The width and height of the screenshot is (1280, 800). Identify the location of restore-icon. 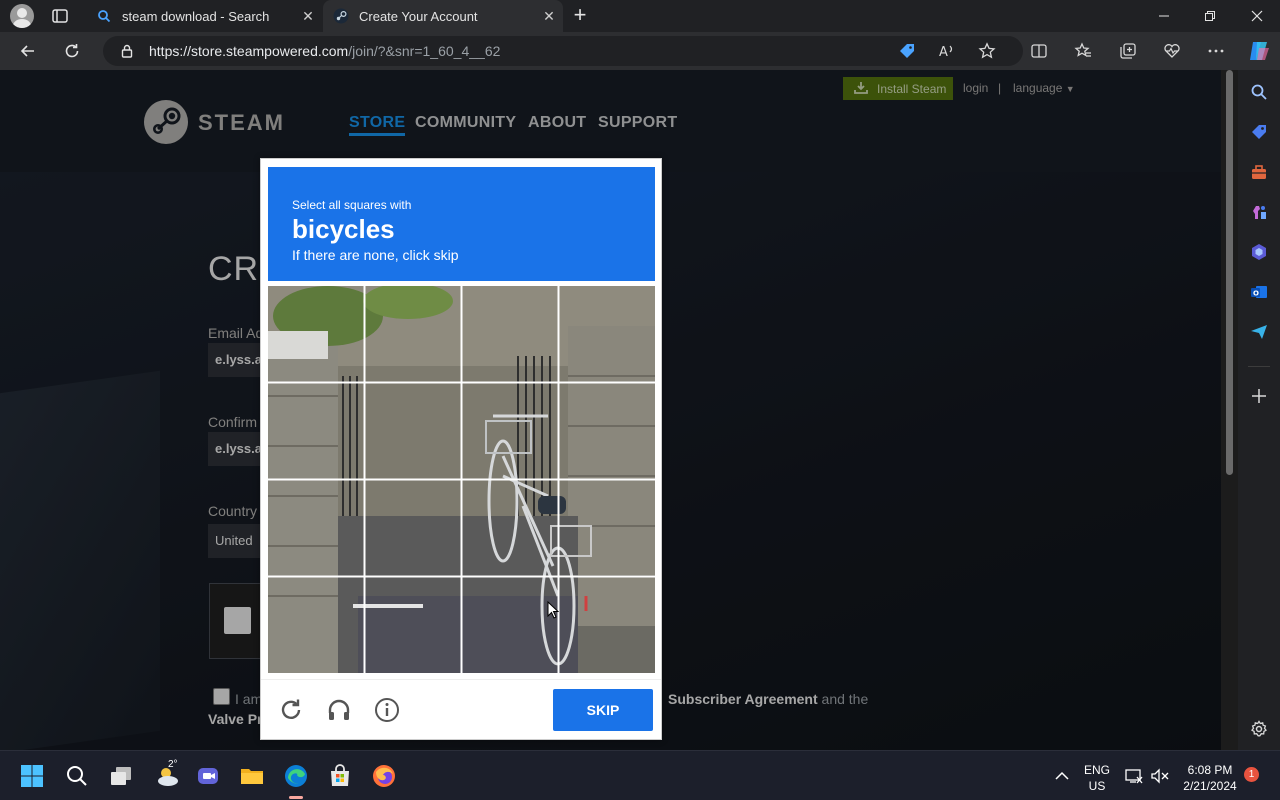
(1210, 16).